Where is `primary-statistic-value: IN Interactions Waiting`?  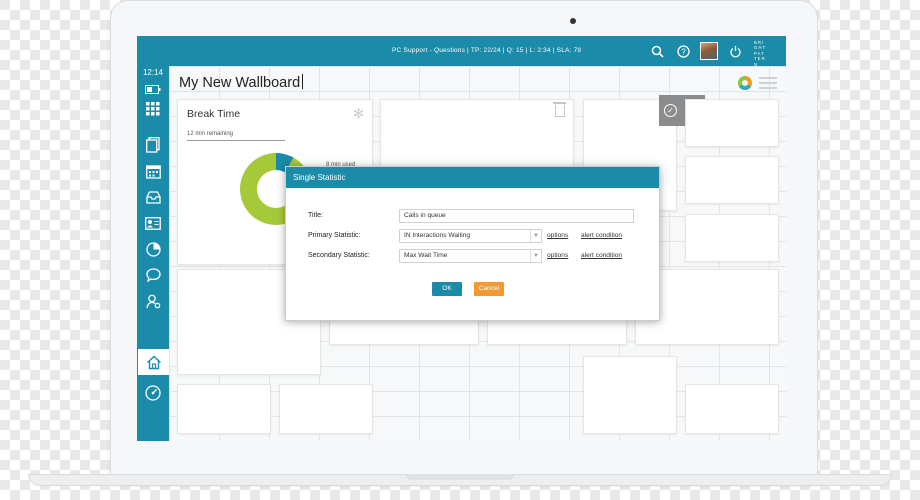
primary-statistic-value: IN Interactions Waiting is located at coordinates (437, 235).